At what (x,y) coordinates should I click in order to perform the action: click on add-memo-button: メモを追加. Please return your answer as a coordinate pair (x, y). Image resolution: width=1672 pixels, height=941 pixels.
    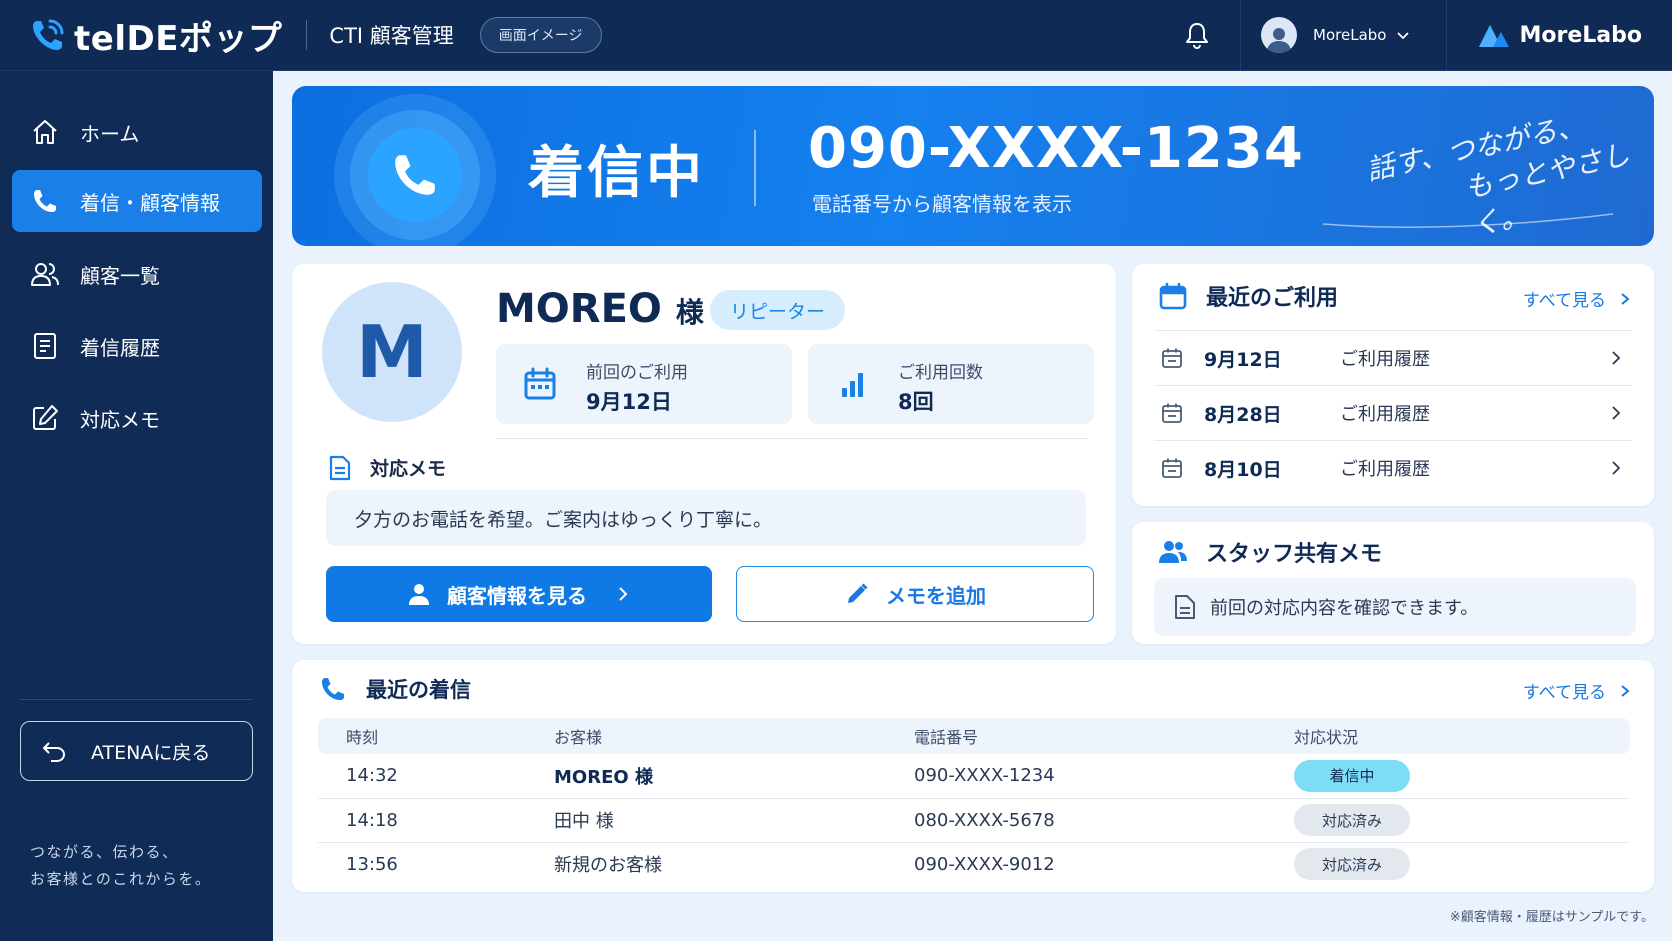
    Looking at the image, I should click on (915, 594).